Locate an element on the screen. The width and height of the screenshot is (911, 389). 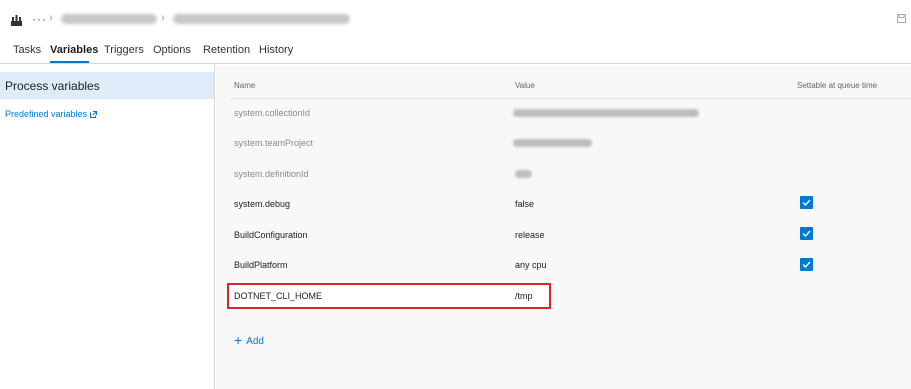
plus-icon: + is located at coordinates (238, 340).